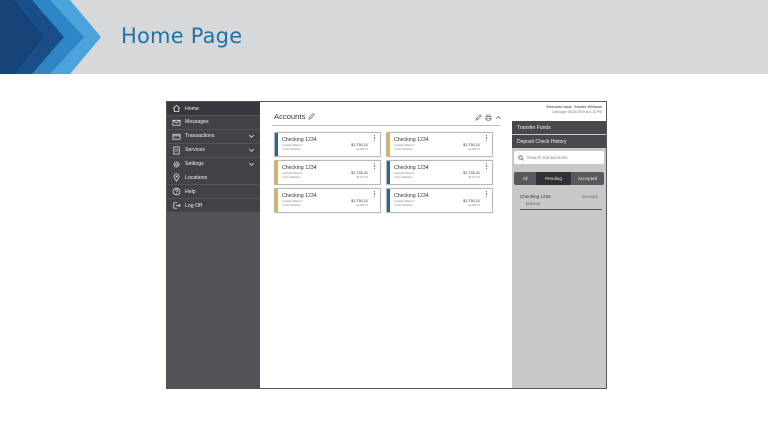  Describe the element at coordinates (195, 150) in the screenshot. I see `sidebar-item-label: Services` at that location.